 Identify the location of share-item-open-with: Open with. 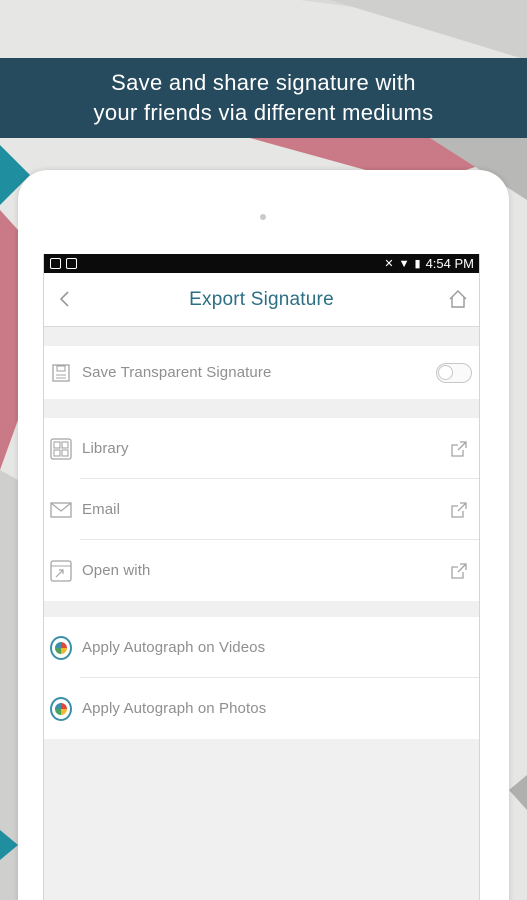
(261, 570).